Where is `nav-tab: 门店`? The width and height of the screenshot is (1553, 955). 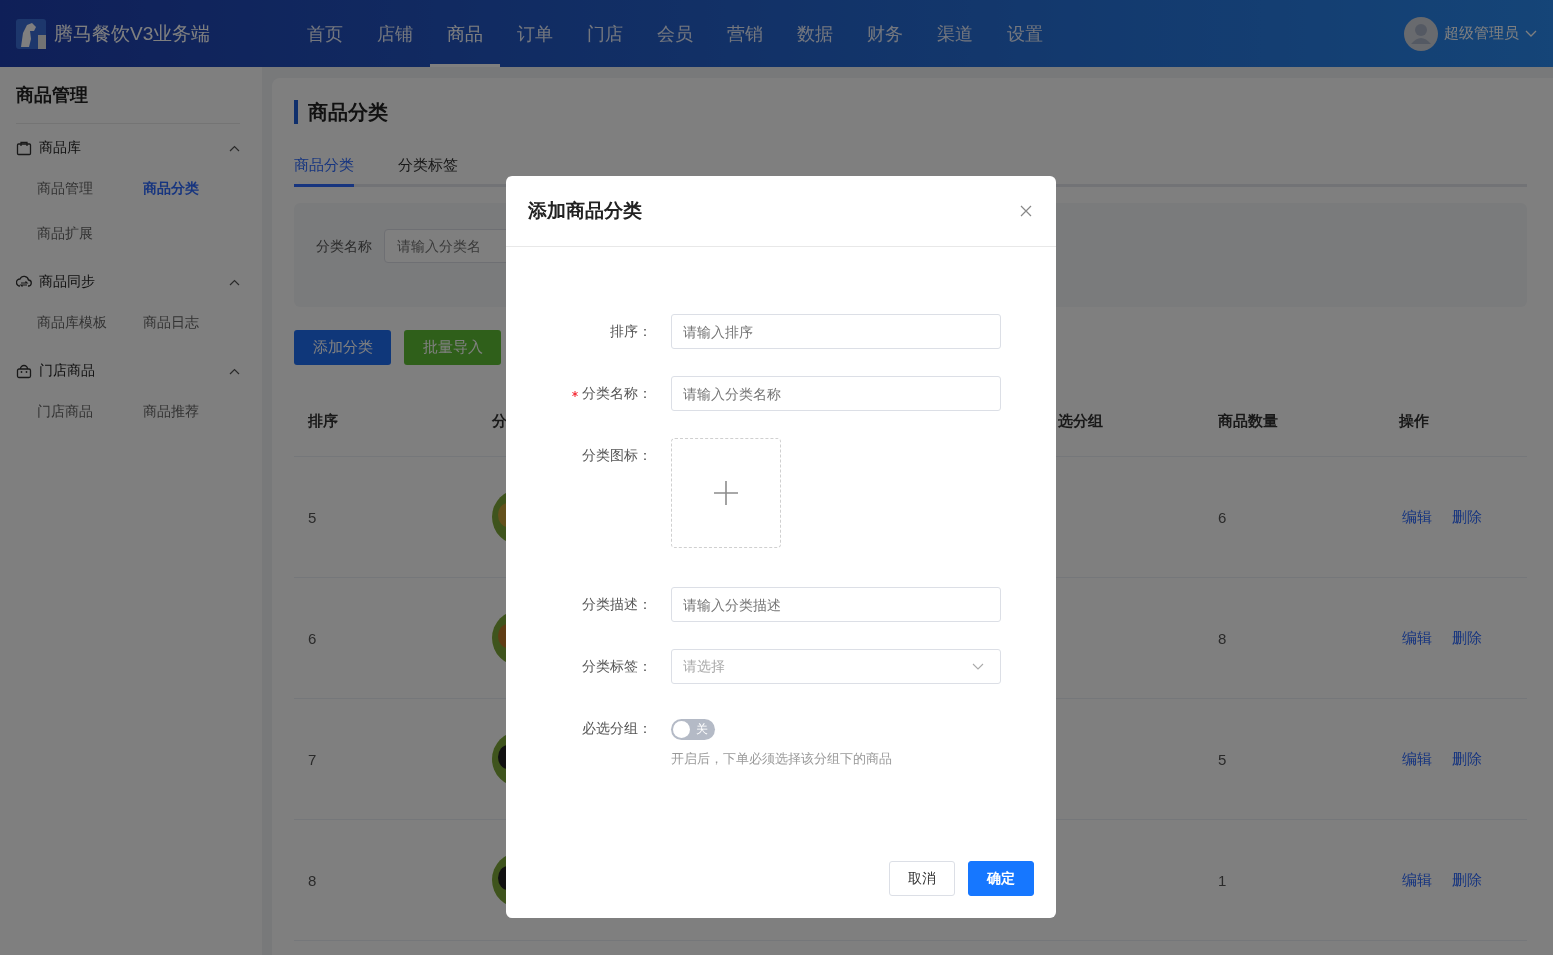
nav-tab: 门店 is located at coordinates (605, 33).